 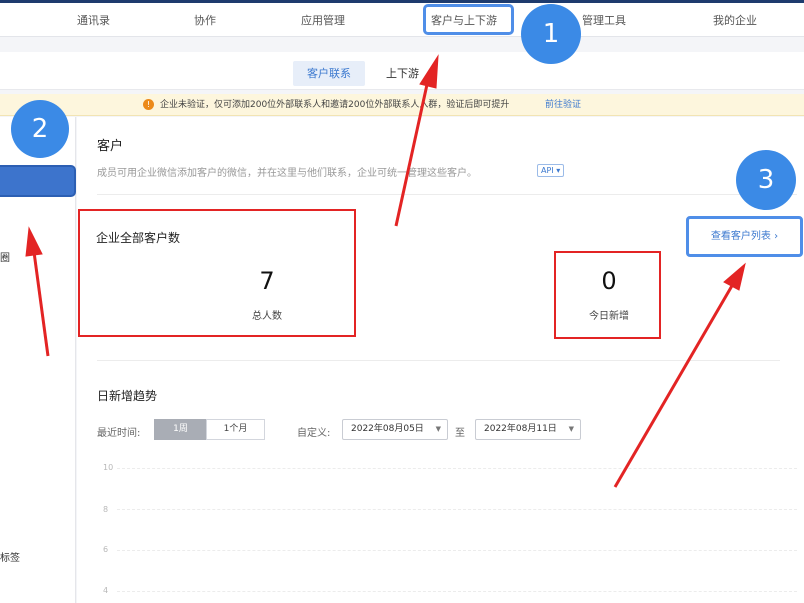 I want to click on view-customer-list-button: 查看客户列表 ›, so click(x=744, y=236).